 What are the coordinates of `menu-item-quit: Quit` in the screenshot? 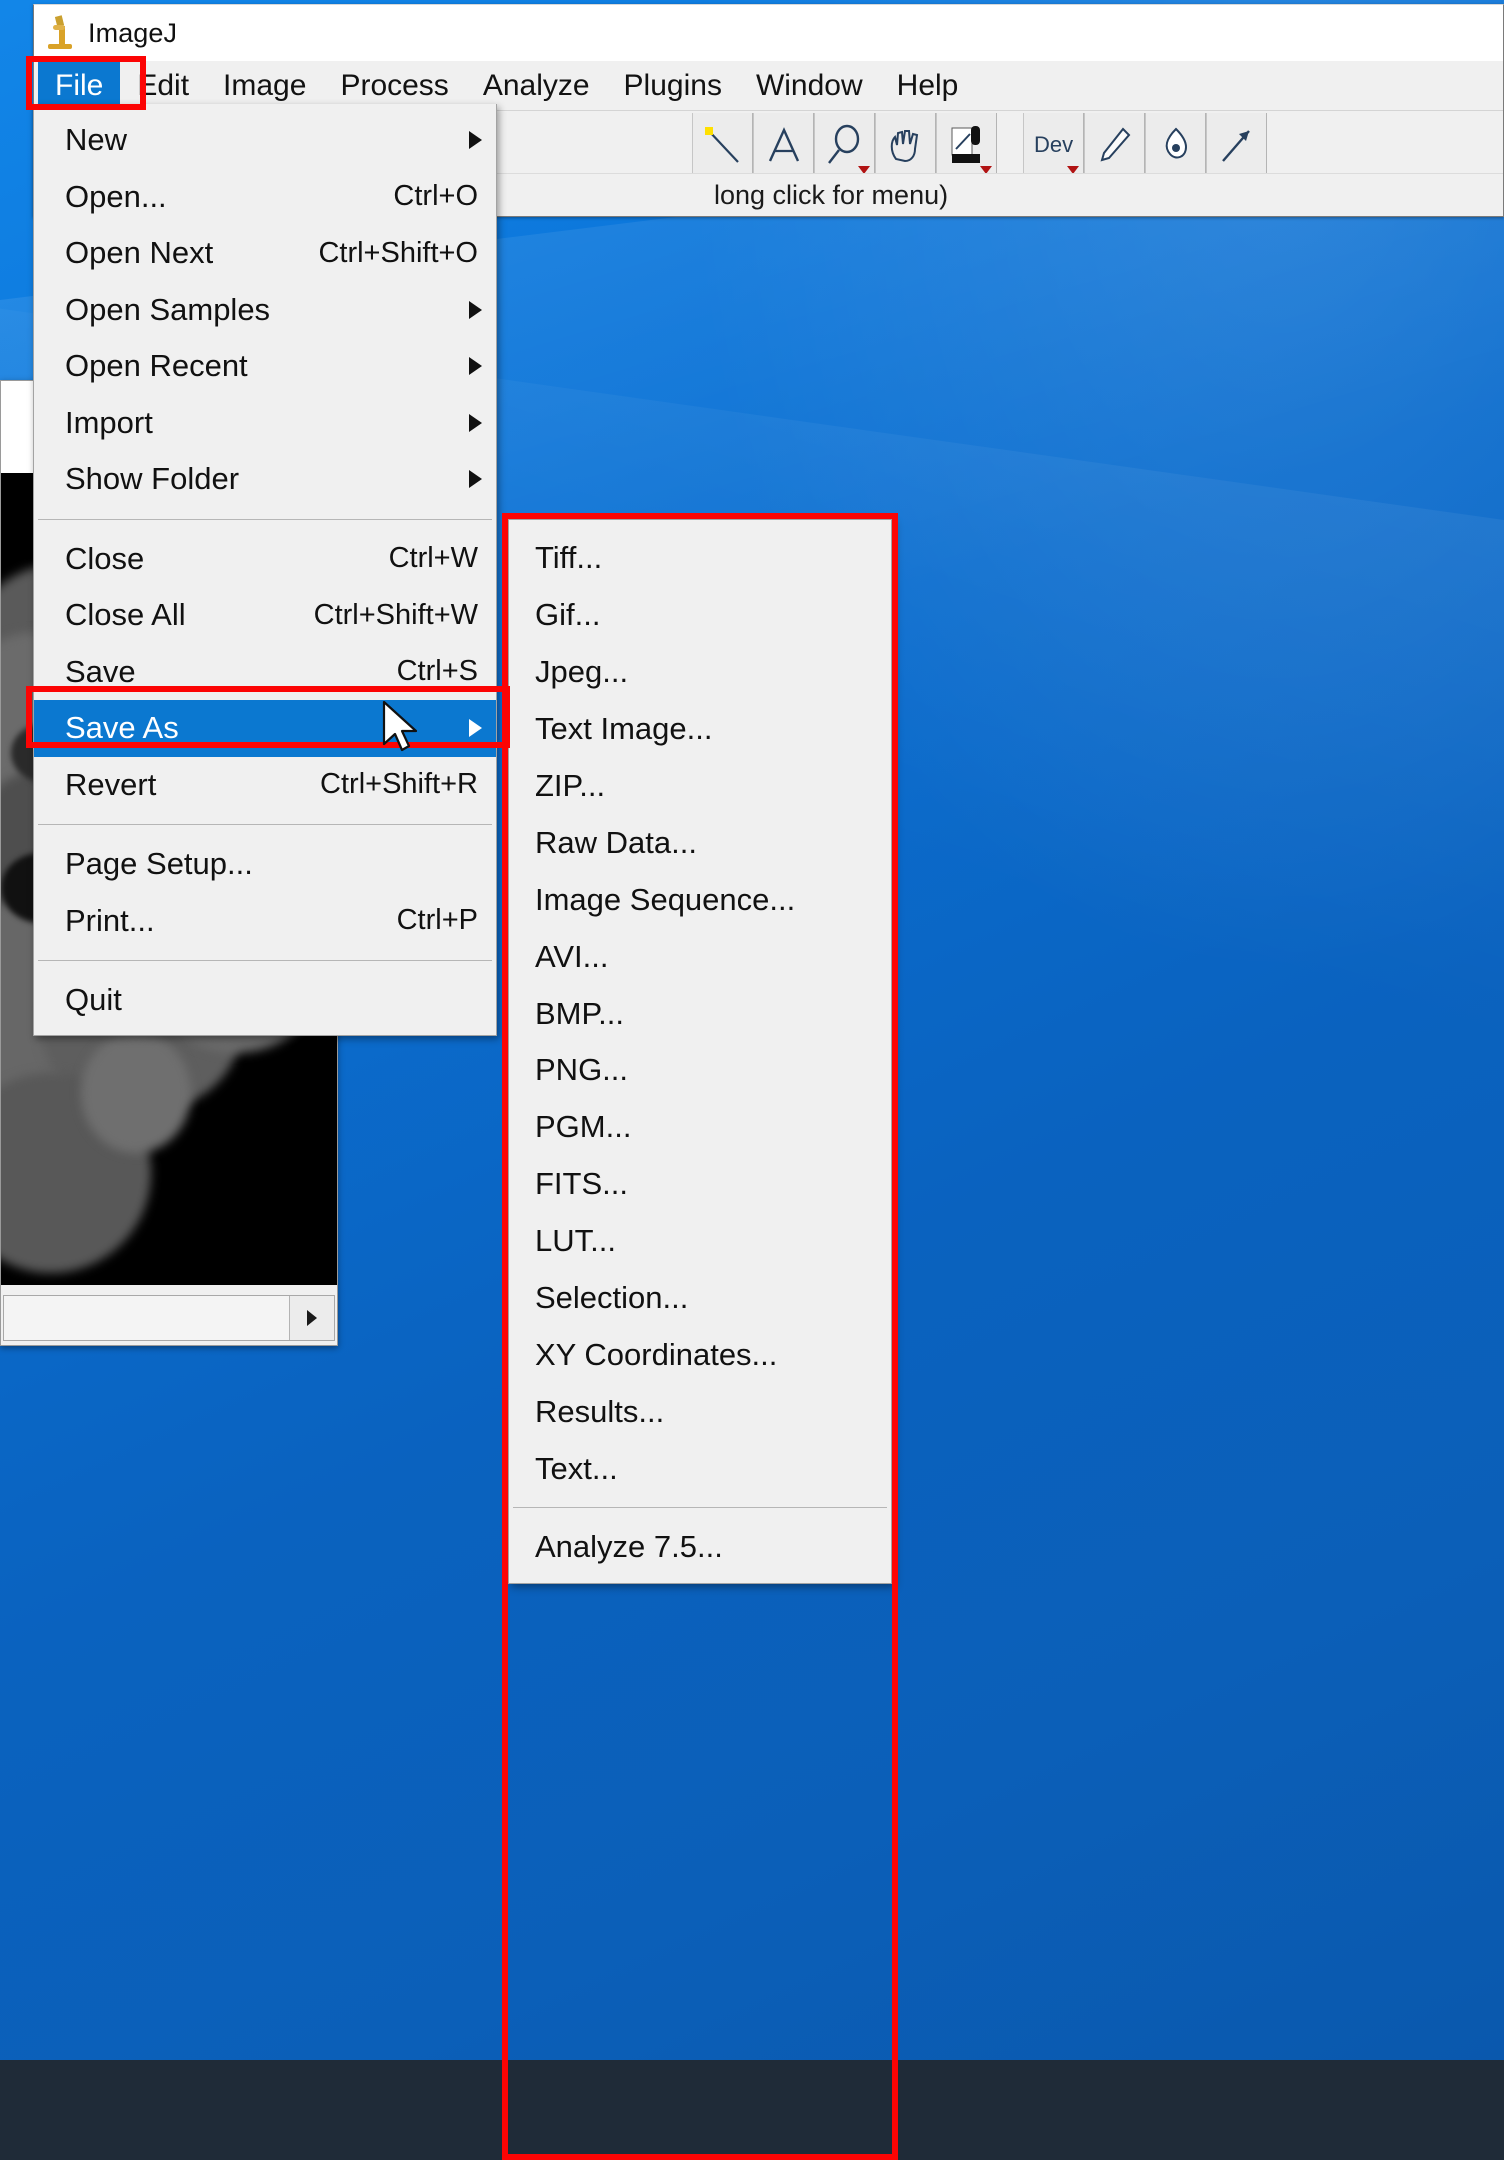 It's located at (265, 1000).